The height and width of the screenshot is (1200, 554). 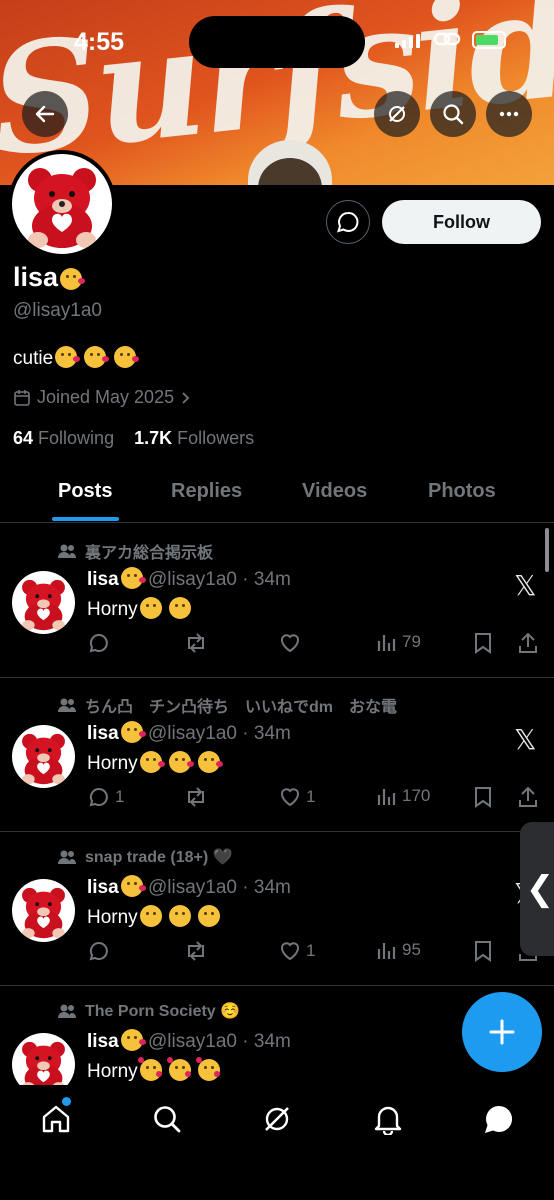 What do you see at coordinates (462, 491) in the screenshot?
I see `tab-photos: Photos` at bounding box center [462, 491].